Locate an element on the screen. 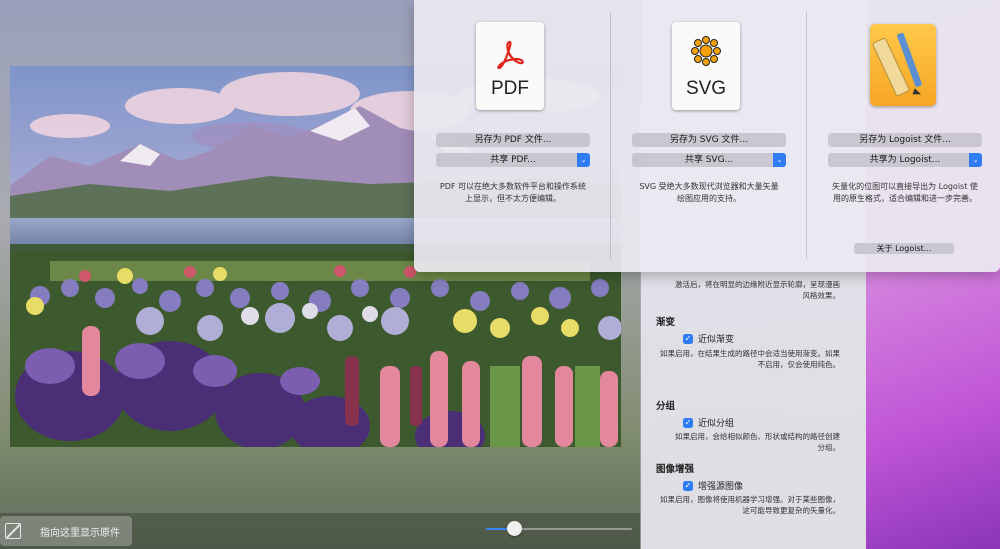 The width and height of the screenshot is (1000, 549). acrobat-logo-icon is located at coordinates (510, 55).